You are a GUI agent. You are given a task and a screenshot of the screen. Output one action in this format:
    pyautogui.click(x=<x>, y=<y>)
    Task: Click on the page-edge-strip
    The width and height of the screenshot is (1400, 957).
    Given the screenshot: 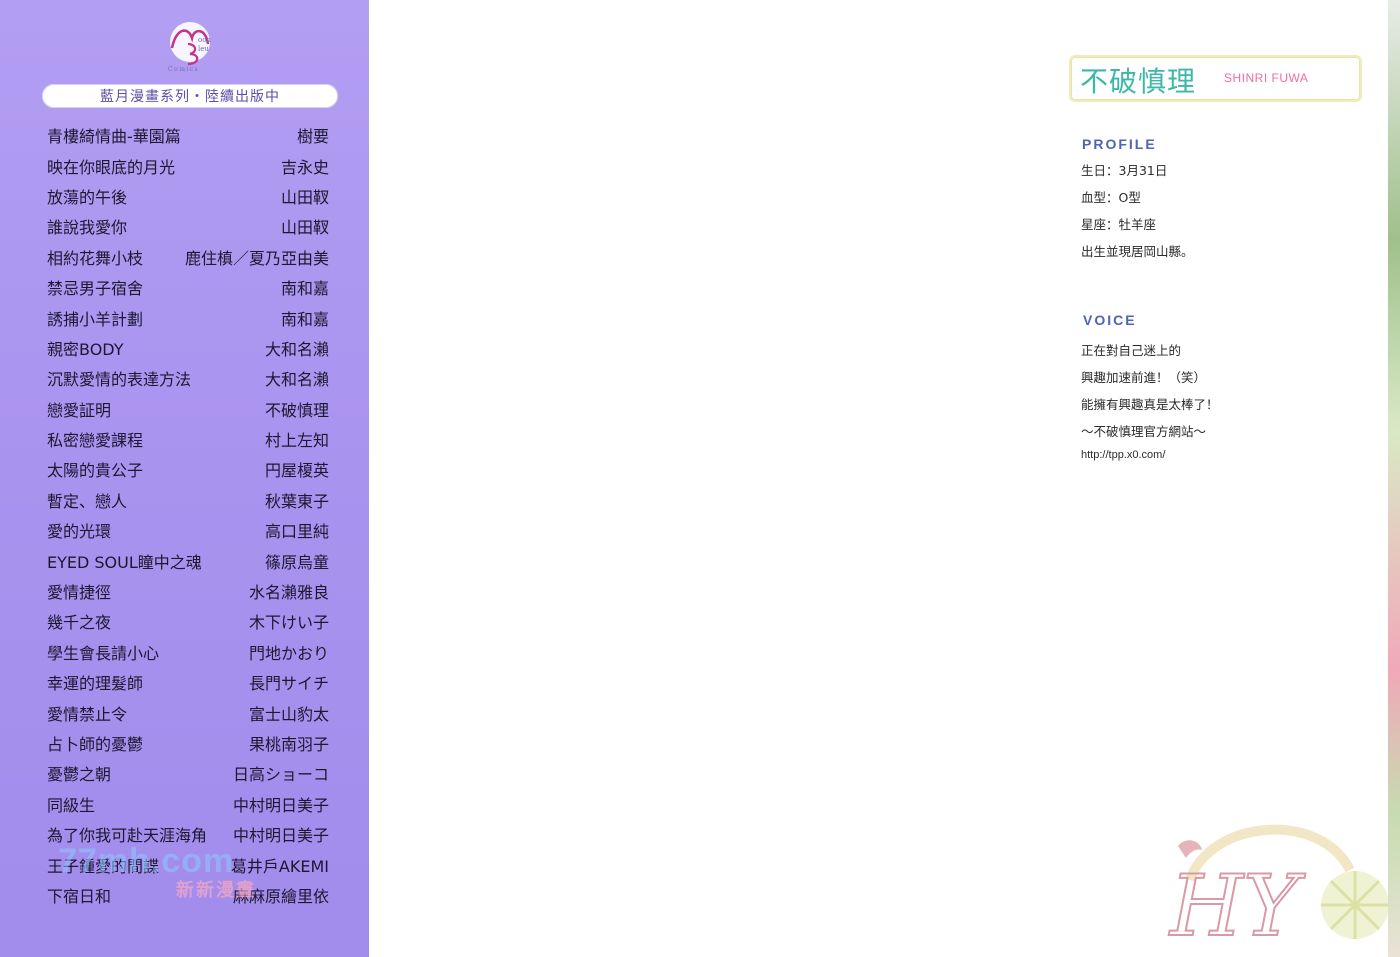 What is the action you would take?
    pyautogui.click(x=1394, y=478)
    